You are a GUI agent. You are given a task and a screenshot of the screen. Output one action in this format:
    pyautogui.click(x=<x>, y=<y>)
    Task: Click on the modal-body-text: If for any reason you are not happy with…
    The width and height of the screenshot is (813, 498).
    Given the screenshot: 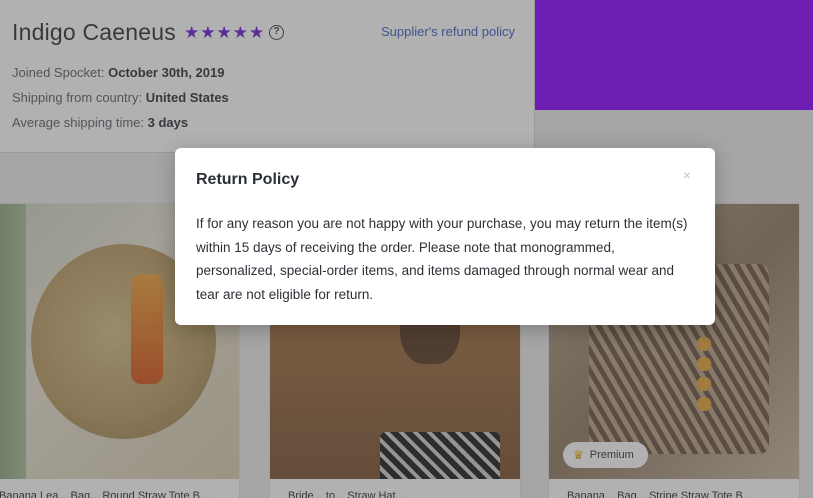 What is the action you would take?
    pyautogui.click(x=442, y=259)
    